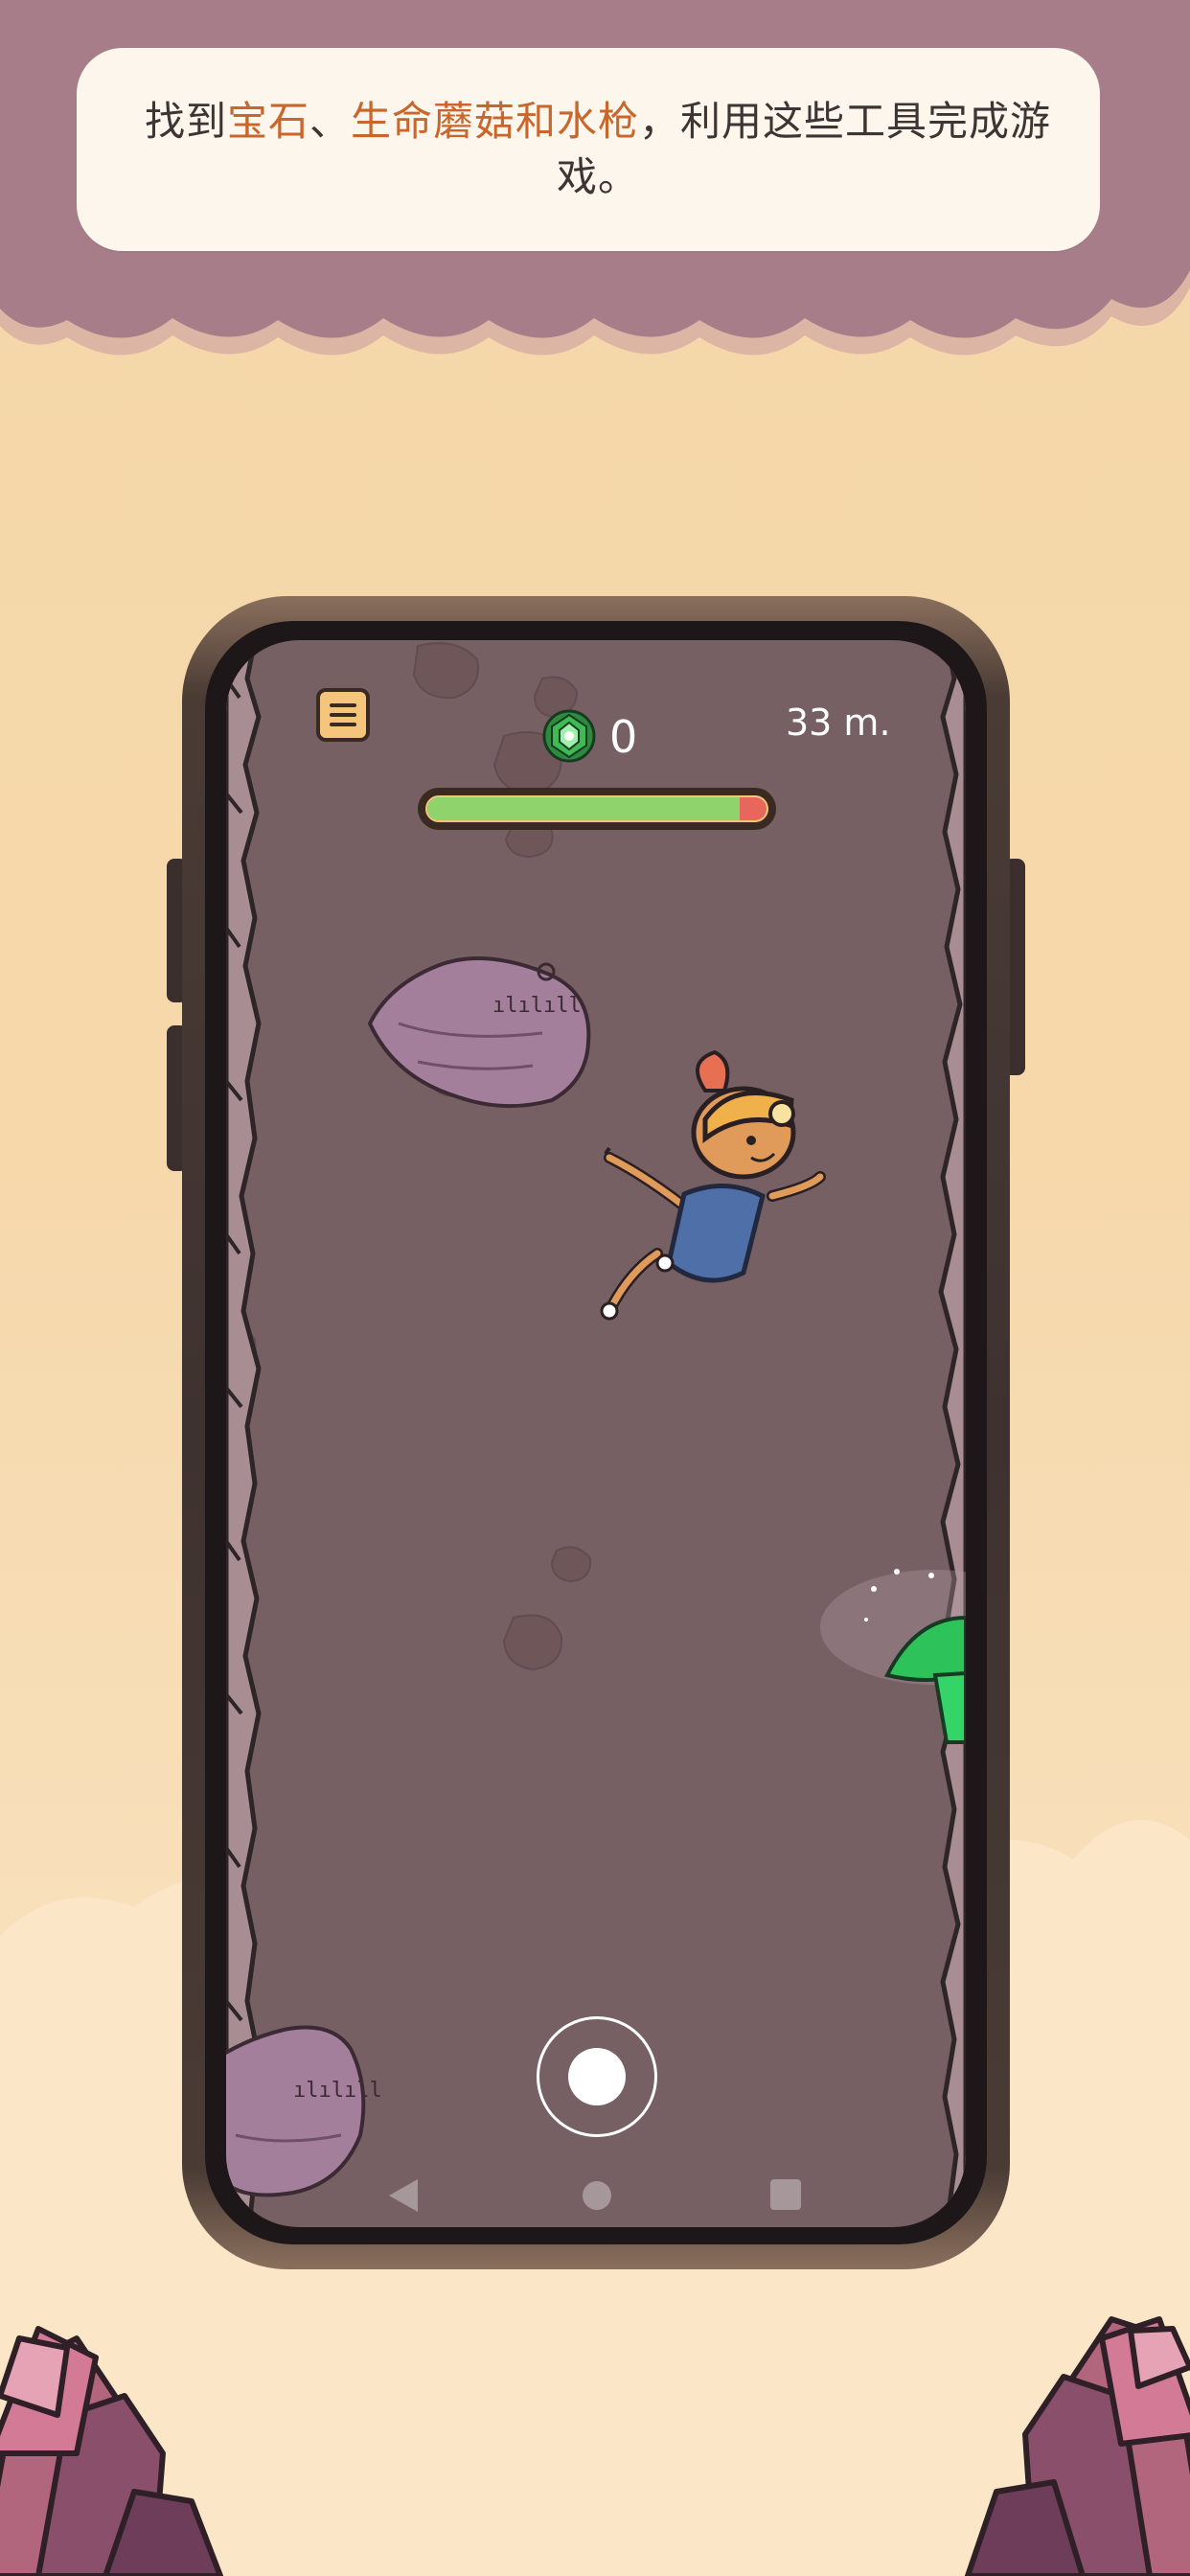 The height and width of the screenshot is (2576, 1190). Describe the element at coordinates (893, 1656) in the screenshot. I see `life-mushroom` at that location.